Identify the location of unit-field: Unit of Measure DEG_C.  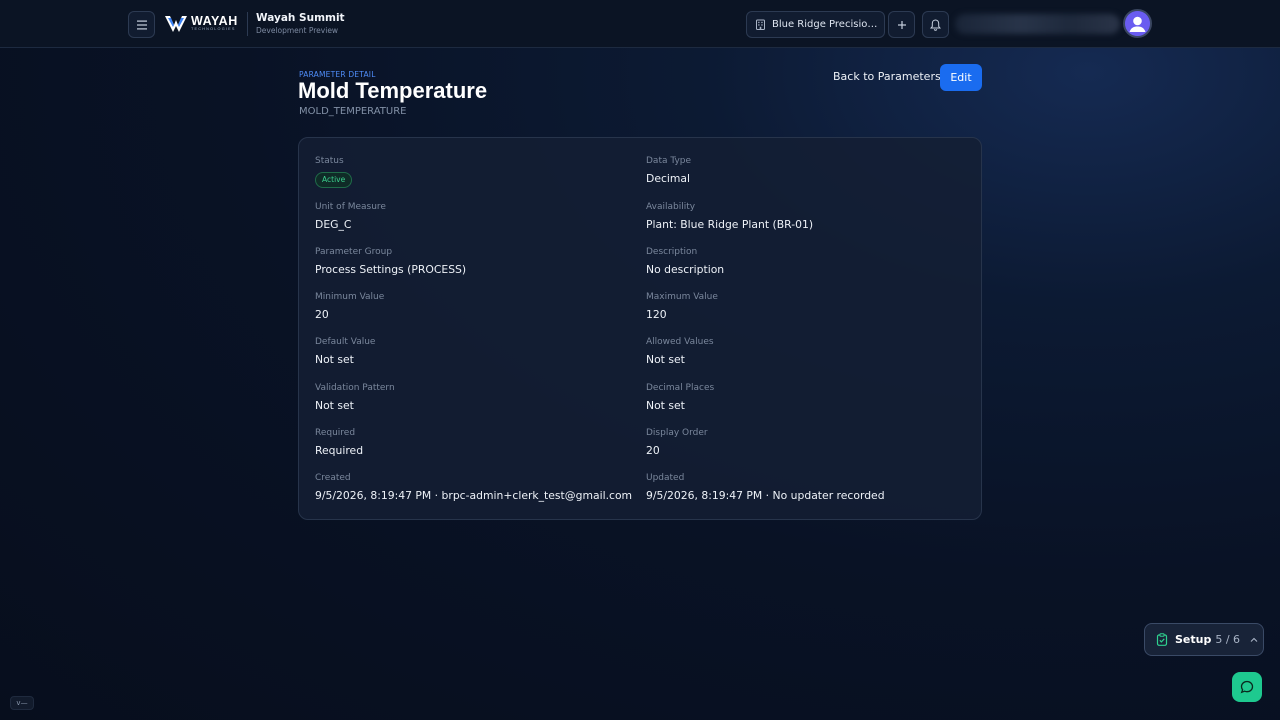
(350, 216).